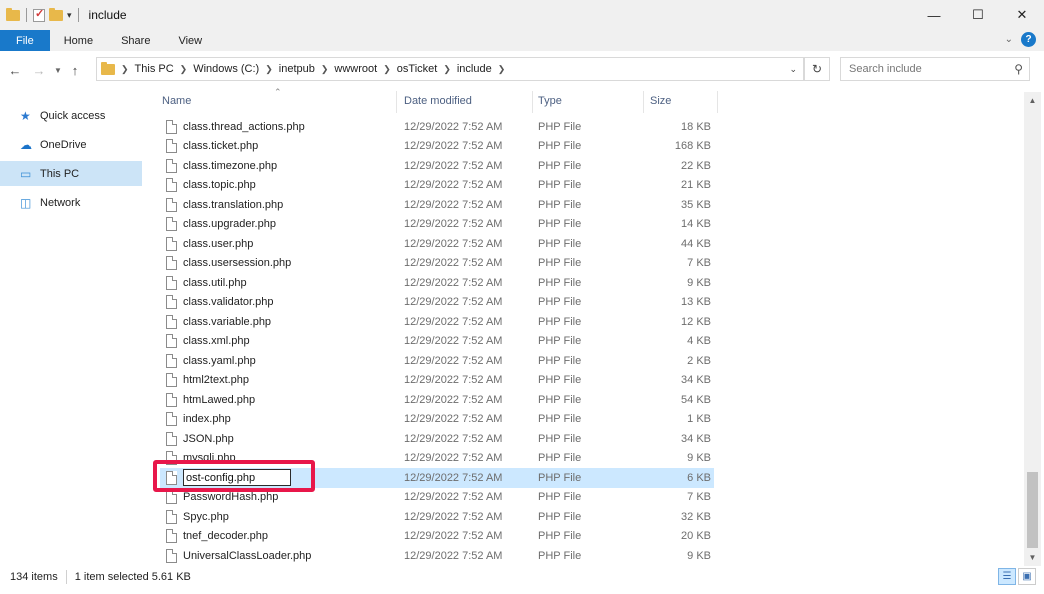 The width and height of the screenshot is (1044, 594). Describe the element at coordinates (176, 101) in the screenshot. I see `column-name: Name` at that location.